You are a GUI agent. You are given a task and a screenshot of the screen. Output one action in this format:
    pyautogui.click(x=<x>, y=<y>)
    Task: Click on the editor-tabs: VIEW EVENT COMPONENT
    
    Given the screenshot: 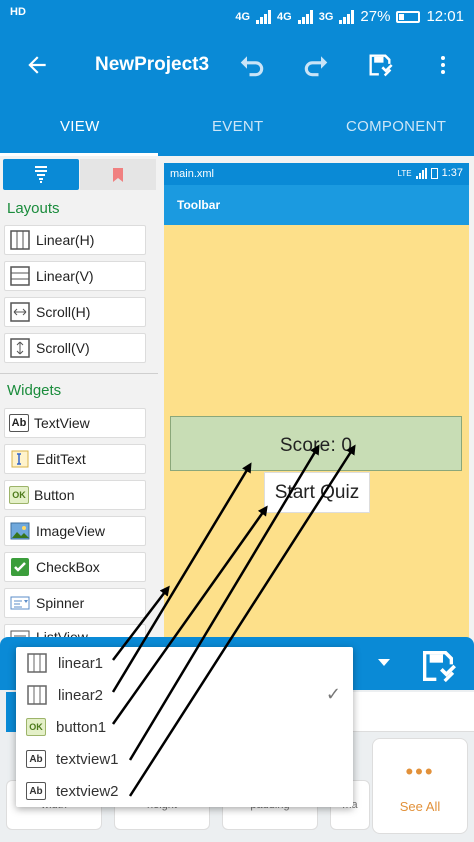 What is the action you would take?
    pyautogui.click(x=237, y=125)
    